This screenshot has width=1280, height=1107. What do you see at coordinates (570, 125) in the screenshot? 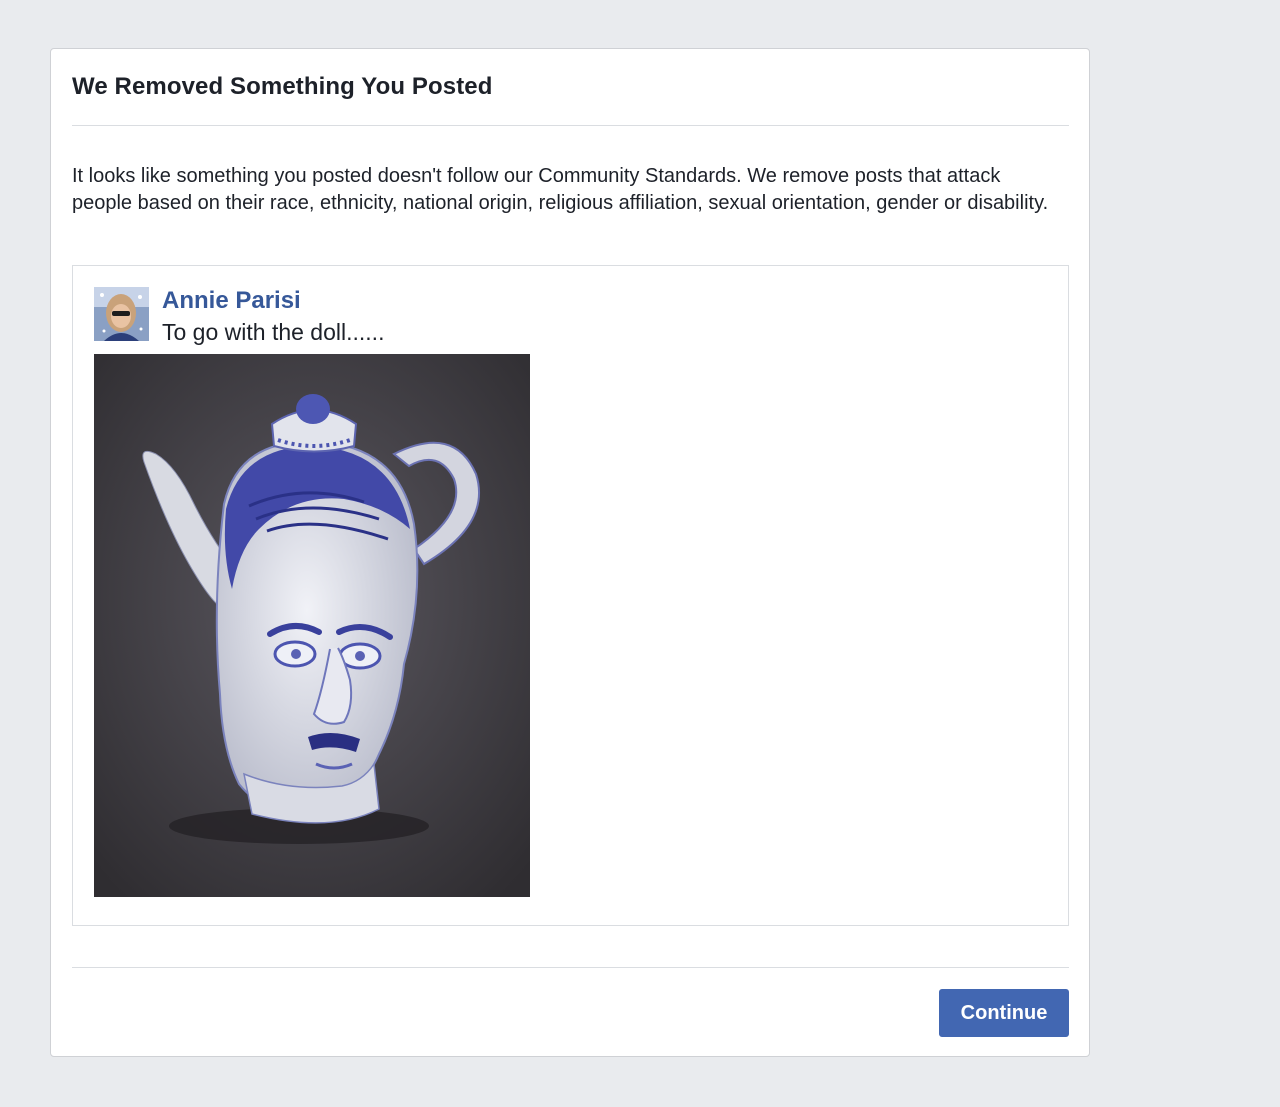
I see `title-divider` at bounding box center [570, 125].